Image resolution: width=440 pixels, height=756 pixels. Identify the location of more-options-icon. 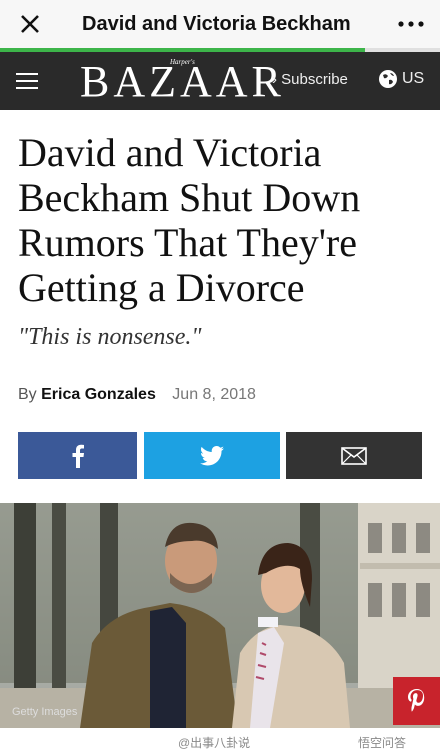
(411, 24).